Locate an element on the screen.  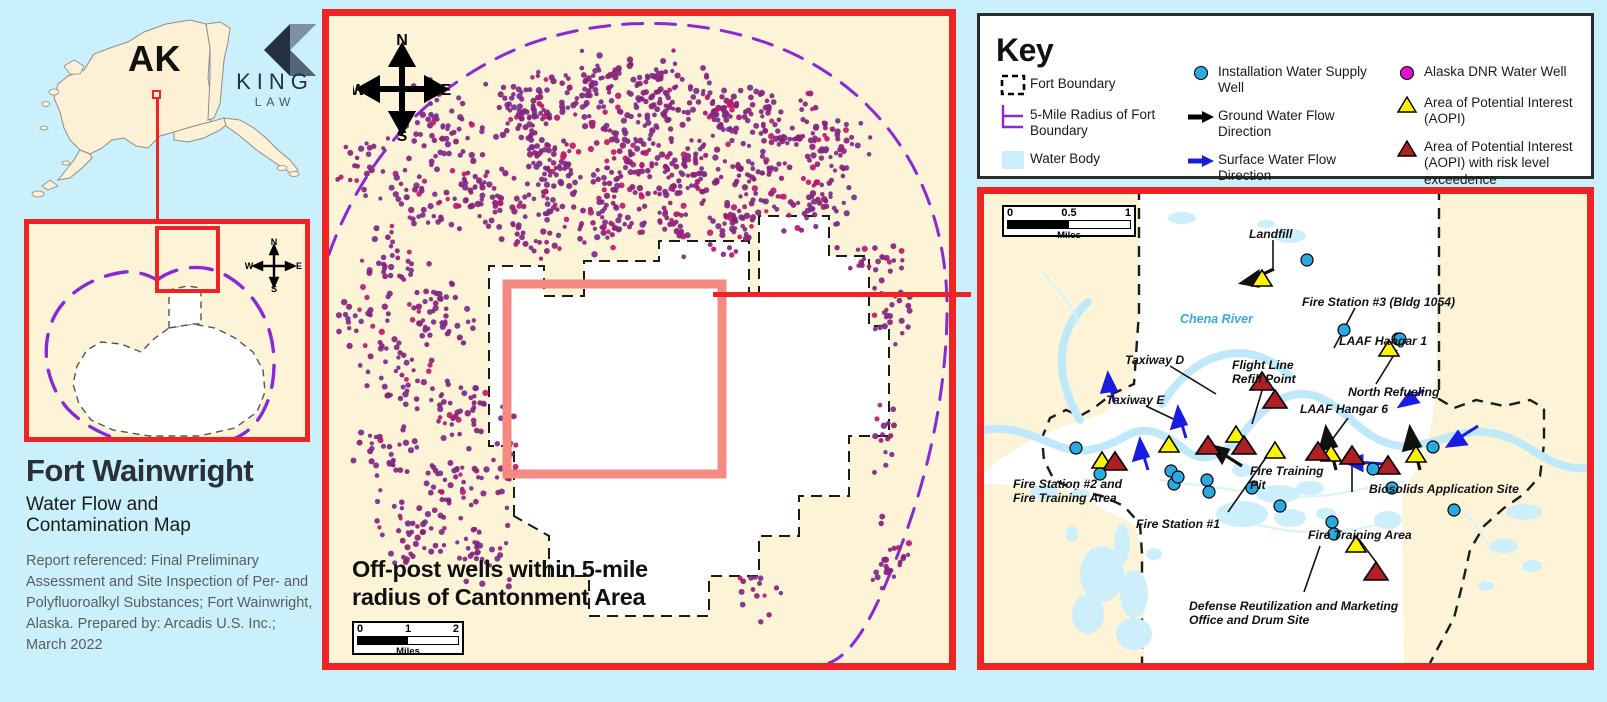
compass-e-label: E is located at coordinates (446, 90).